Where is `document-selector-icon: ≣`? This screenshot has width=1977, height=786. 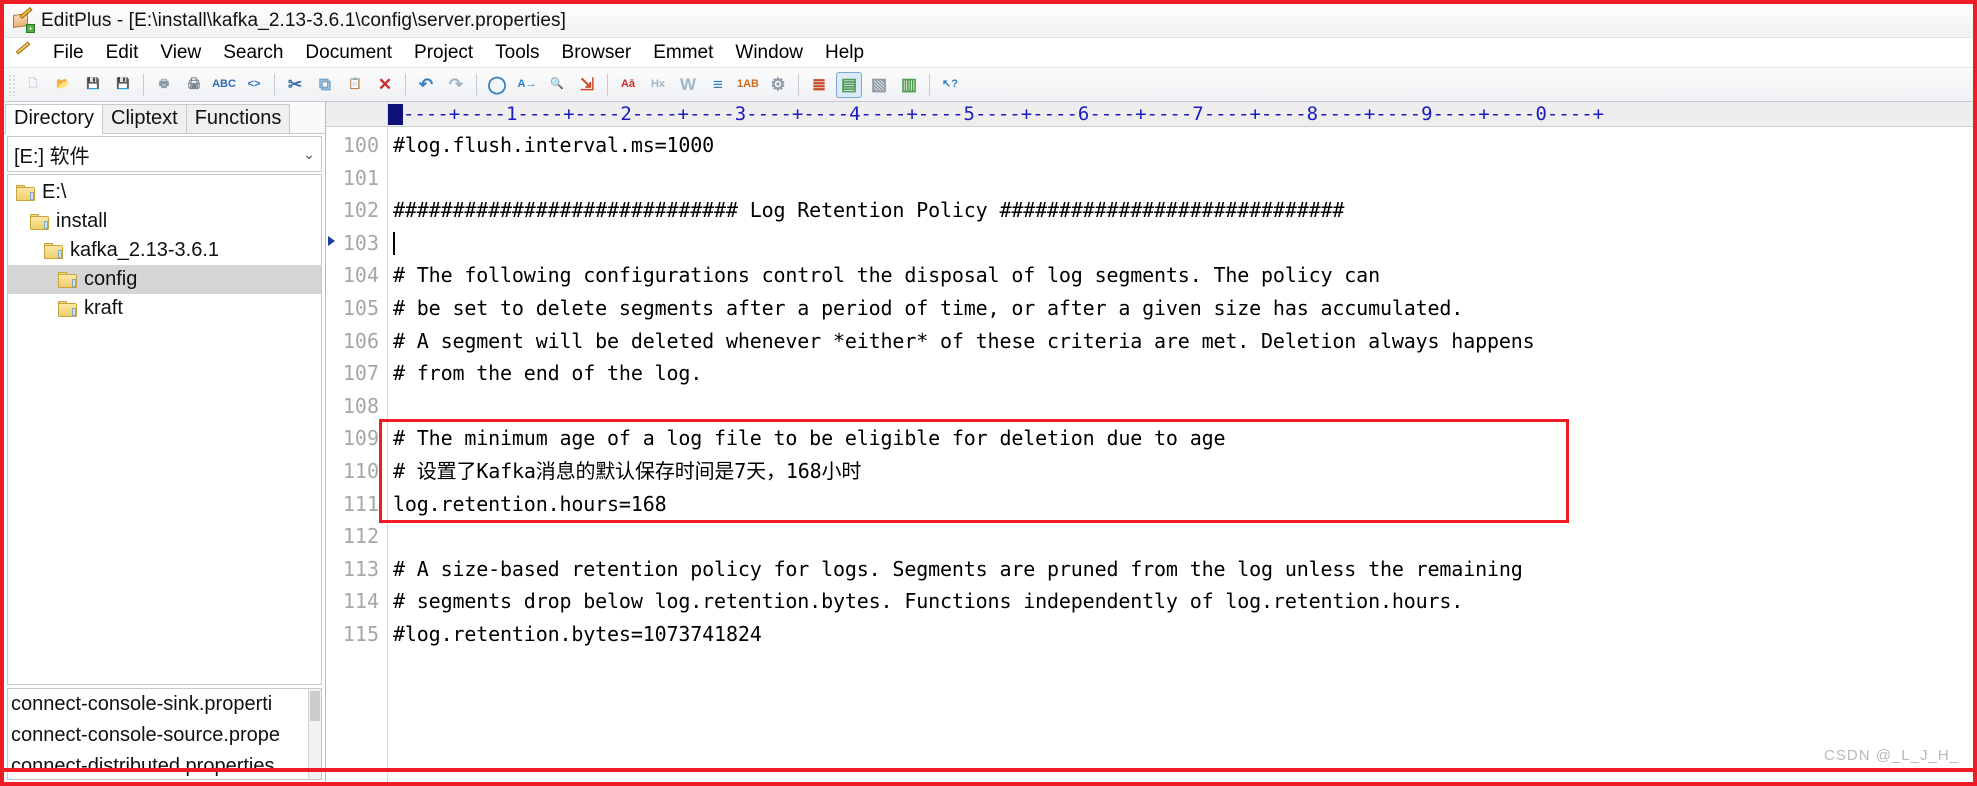 document-selector-icon: ≣ is located at coordinates (819, 85).